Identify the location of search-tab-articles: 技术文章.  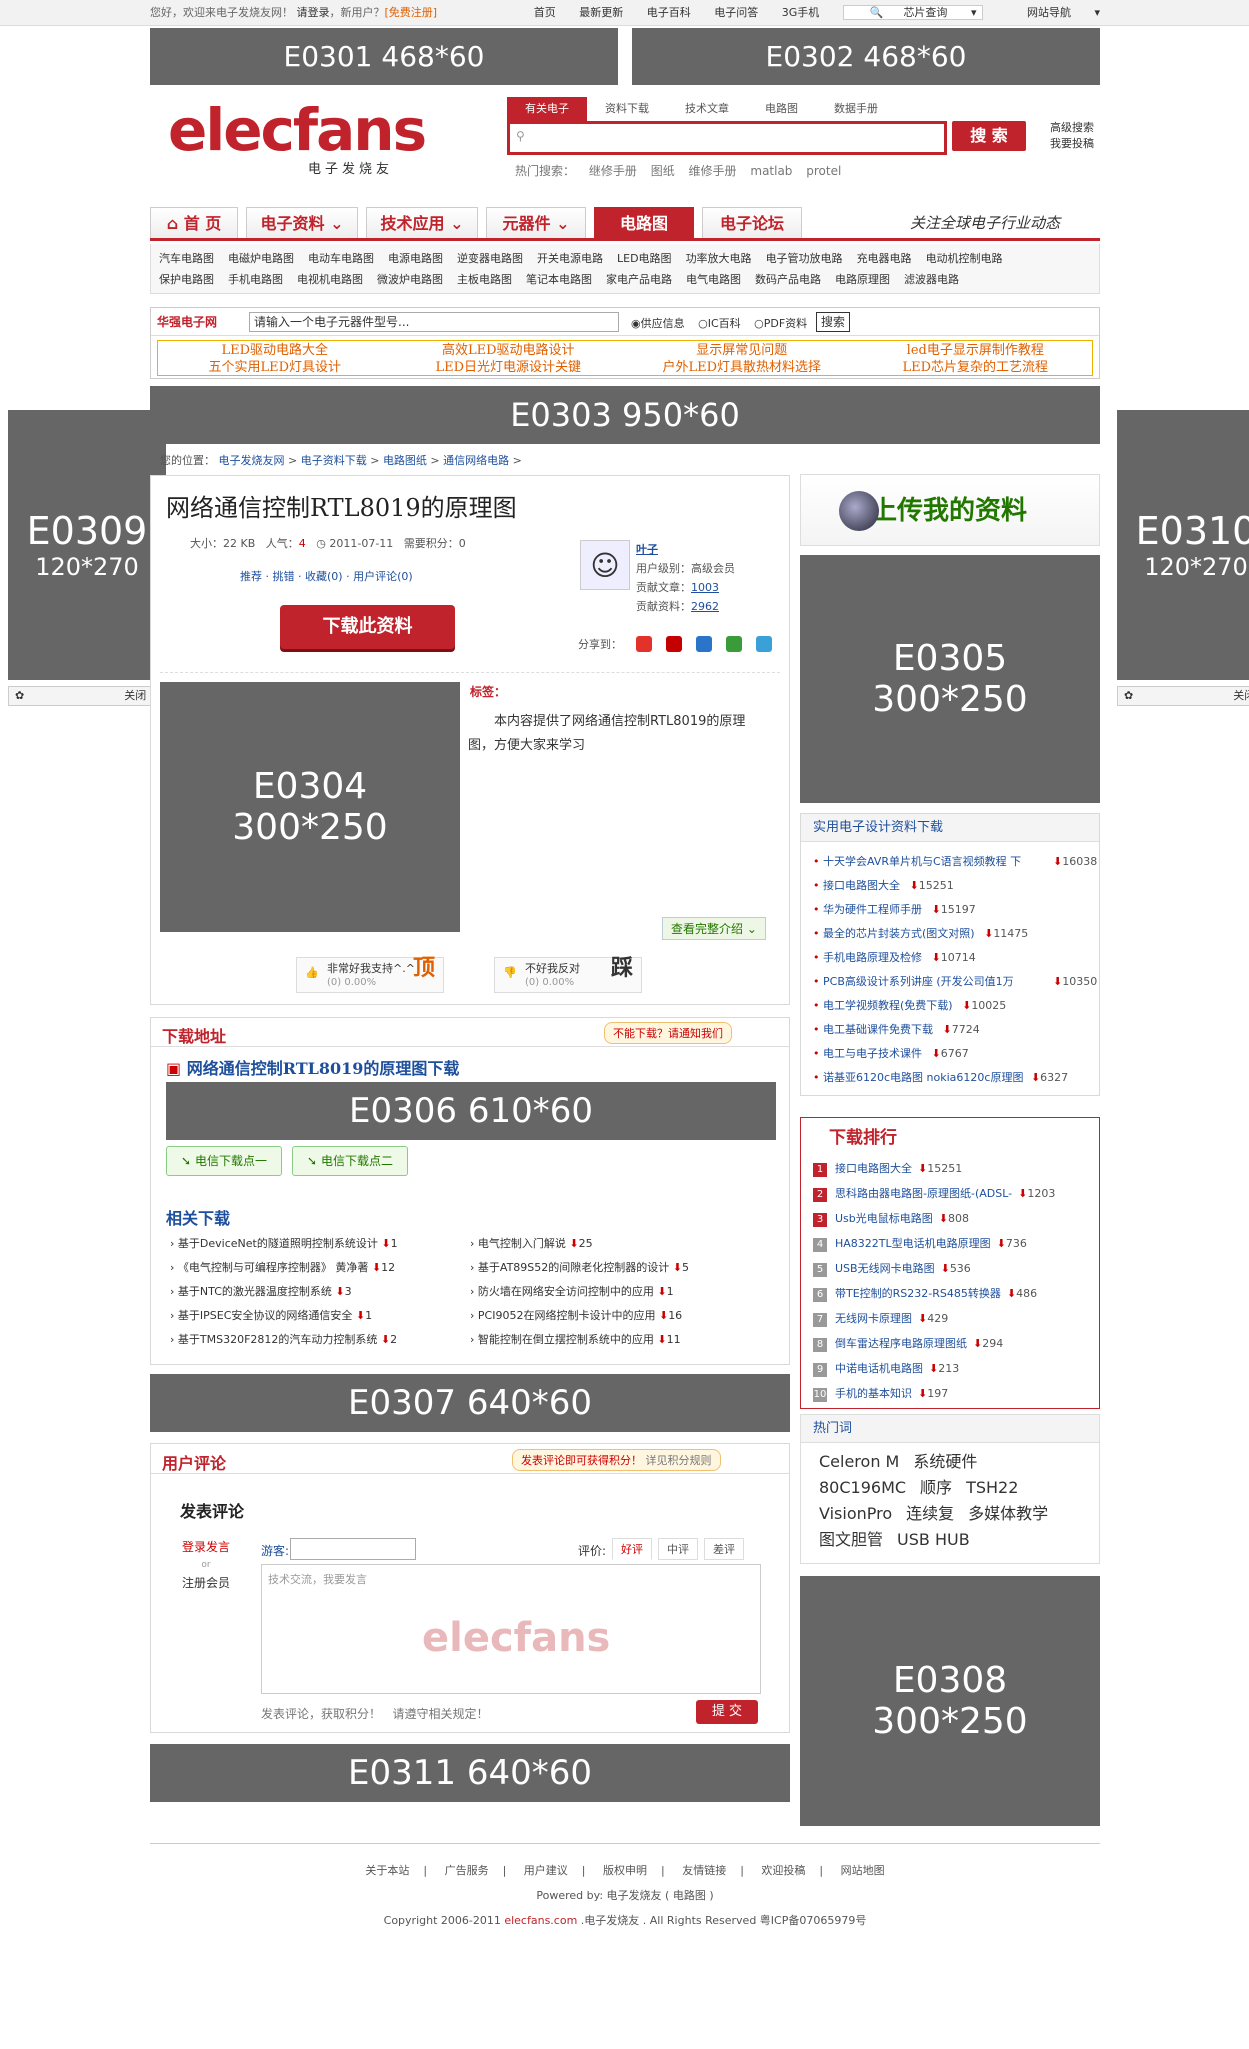
(707, 109).